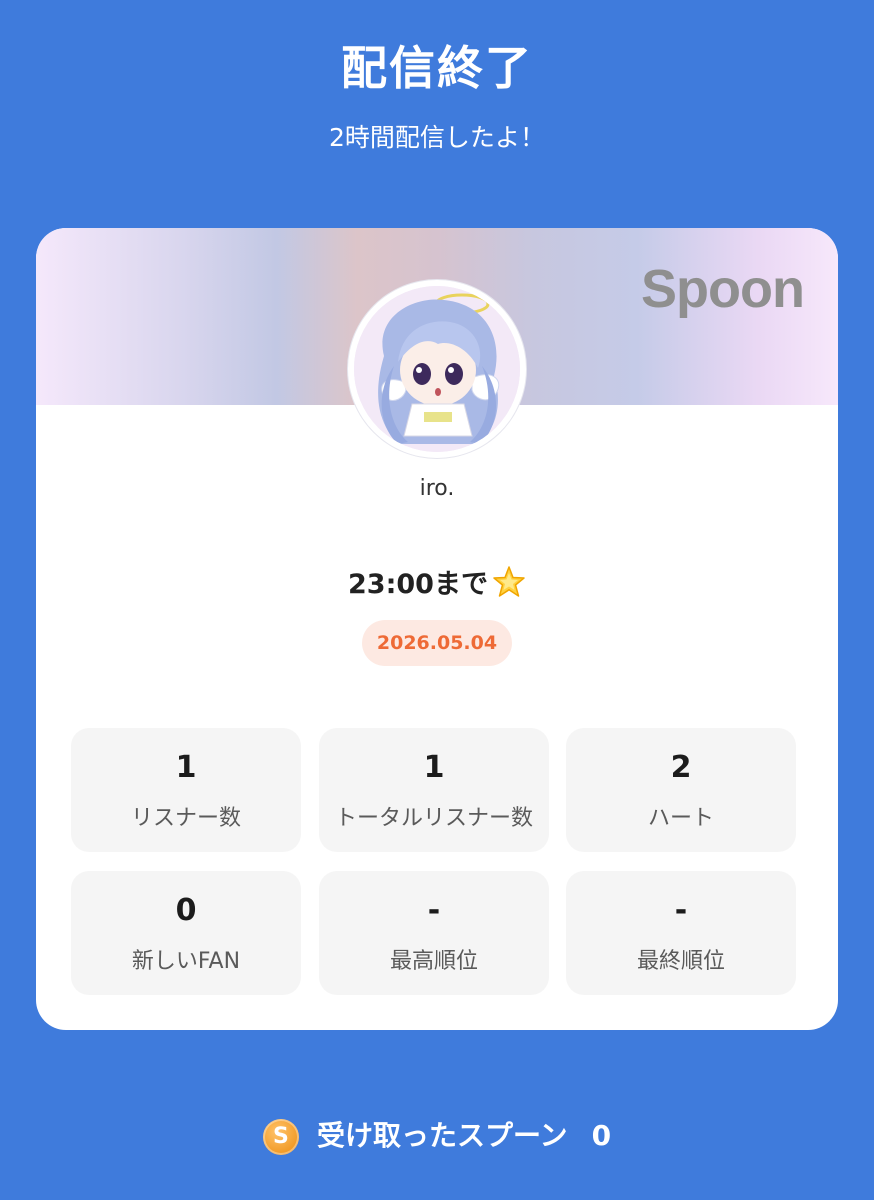 This screenshot has width=874, height=1200. What do you see at coordinates (442, 1135) in the screenshot?
I see `received-spoons-label: 受け取ったスプーン` at bounding box center [442, 1135].